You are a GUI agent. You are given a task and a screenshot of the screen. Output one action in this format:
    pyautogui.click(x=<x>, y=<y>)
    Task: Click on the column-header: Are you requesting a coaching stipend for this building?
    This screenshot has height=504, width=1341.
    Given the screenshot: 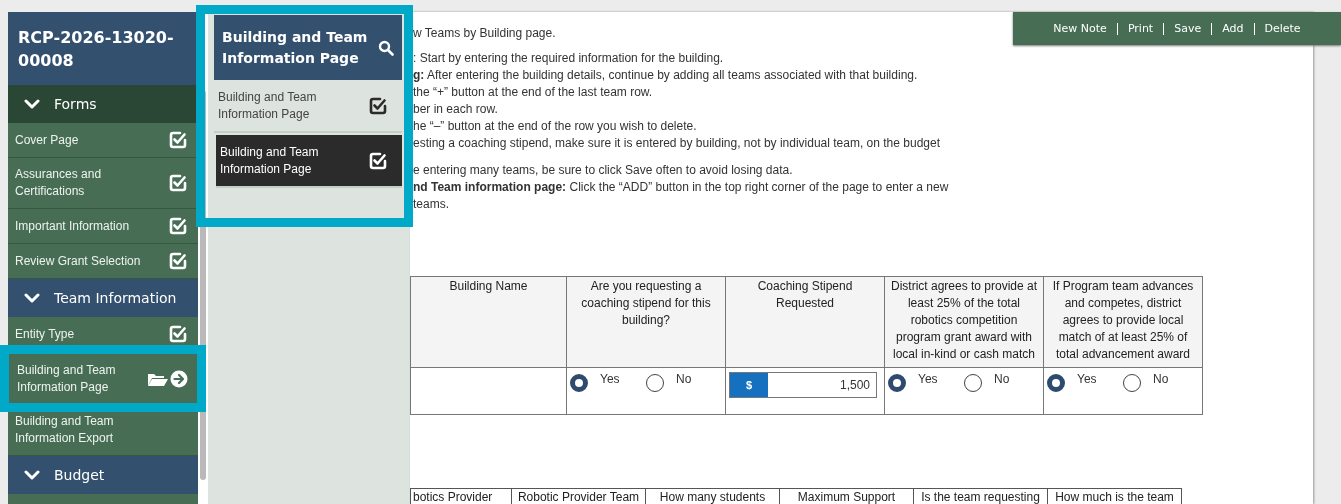 What is the action you would take?
    pyautogui.click(x=646, y=322)
    